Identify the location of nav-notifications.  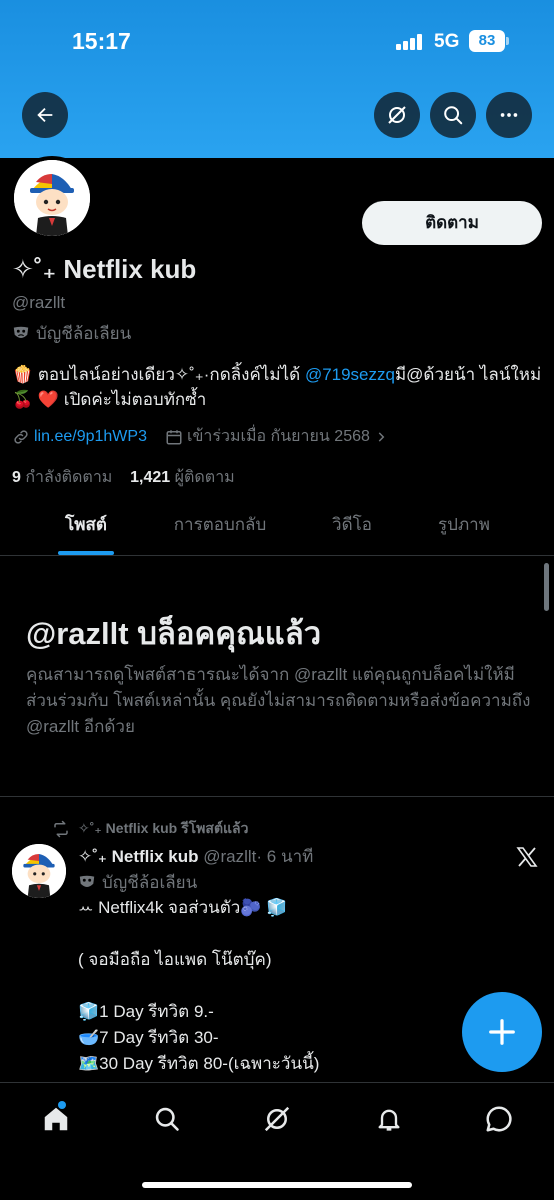
(389, 1119).